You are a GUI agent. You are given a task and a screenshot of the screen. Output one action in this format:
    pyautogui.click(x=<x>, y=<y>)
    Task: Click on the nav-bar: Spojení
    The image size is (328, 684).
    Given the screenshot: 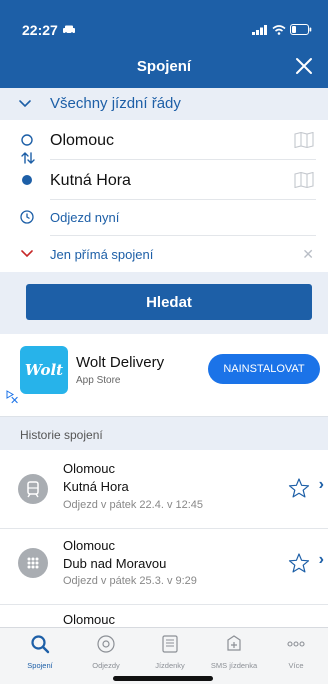 What is the action you would take?
    pyautogui.click(x=164, y=66)
    